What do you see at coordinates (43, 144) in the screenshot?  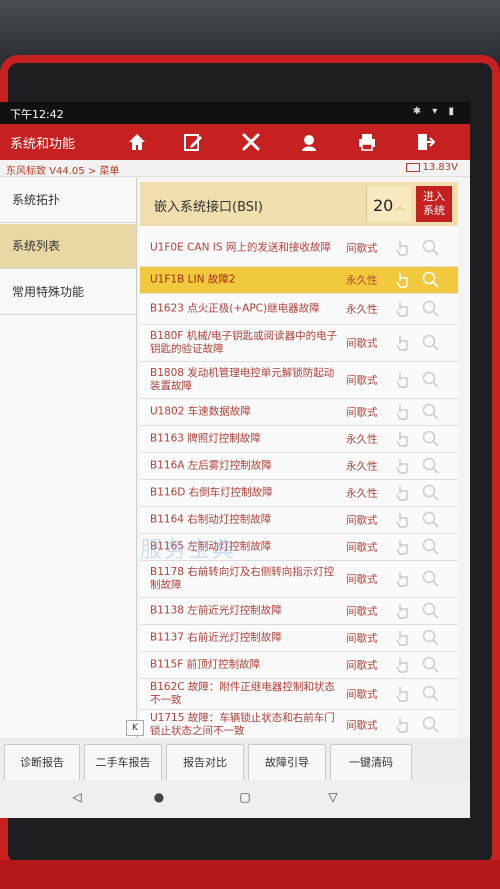 I see `page-title: 系统和功能` at bounding box center [43, 144].